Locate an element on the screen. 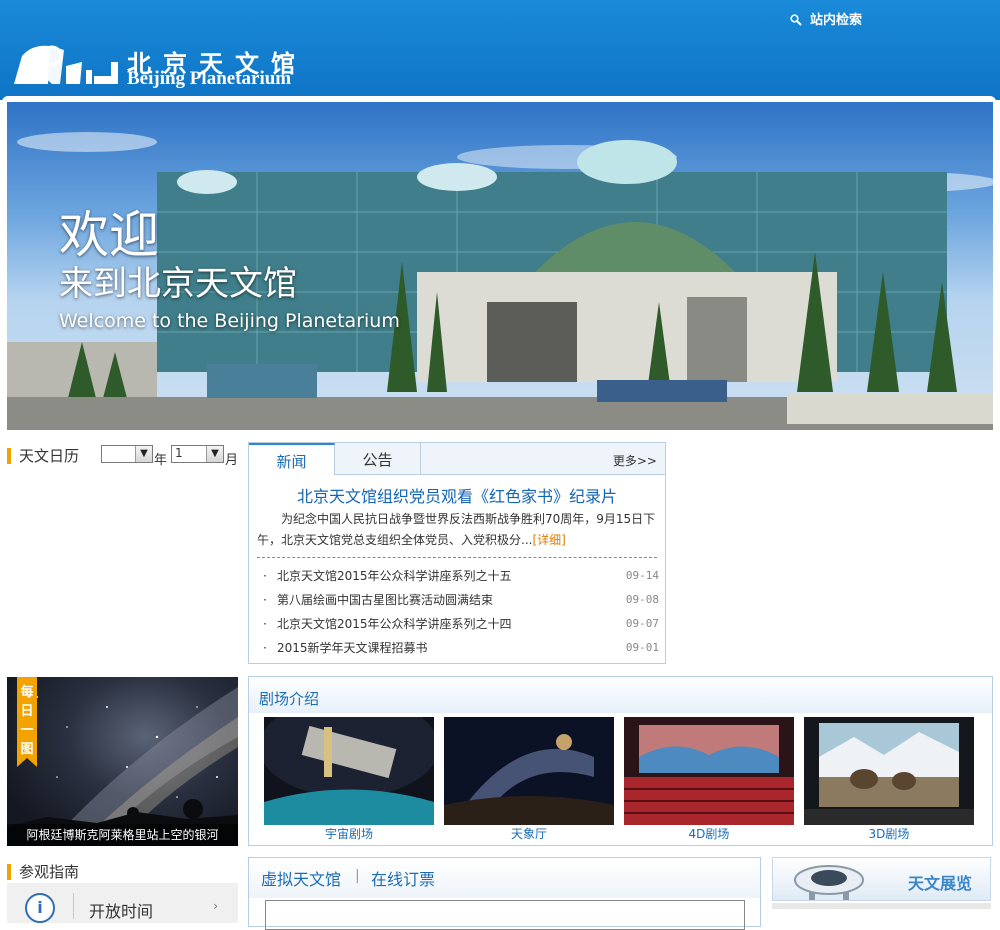 This screenshot has width=1000, height=930. year-unit-label: 年 is located at coordinates (161, 460).